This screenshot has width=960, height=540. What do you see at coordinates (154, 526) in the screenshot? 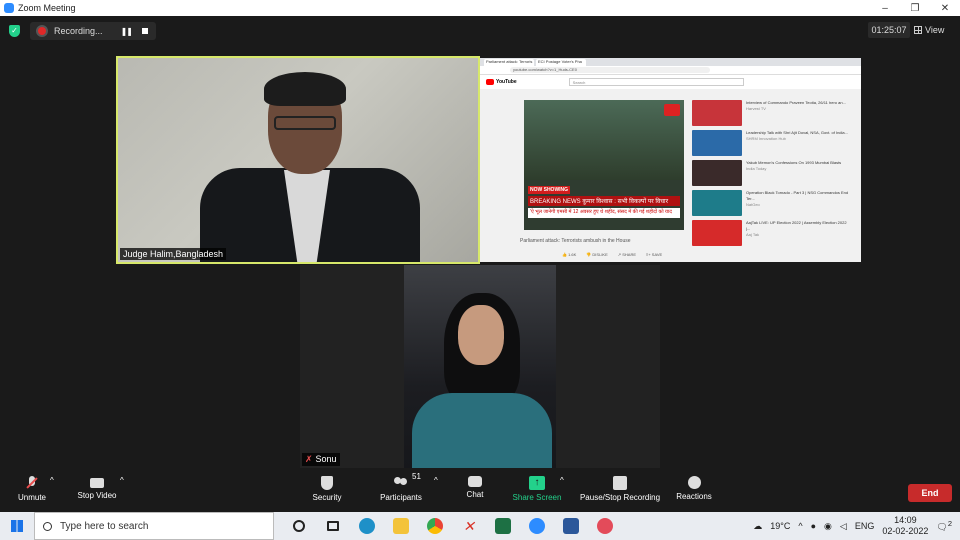
I see `taskbar-search: Type here to search` at bounding box center [154, 526].